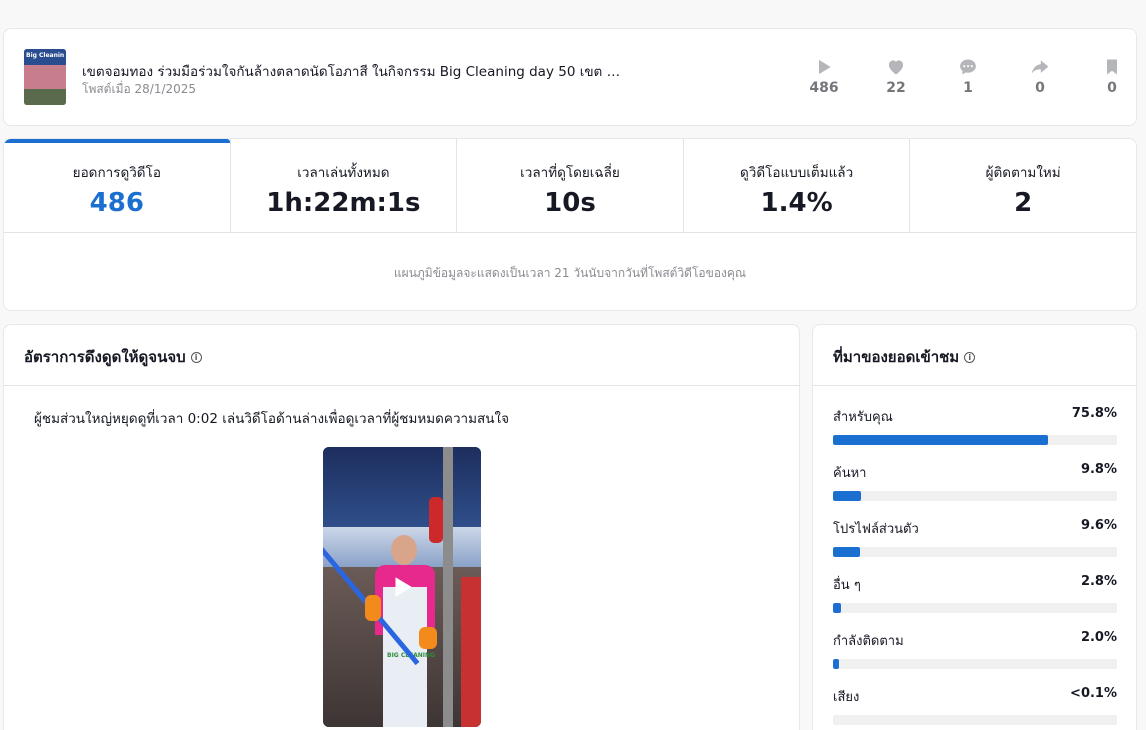  Describe the element at coordinates (45, 77) in the screenshot. I see `video-thumbnail: Big Cleaning Day` at that location.